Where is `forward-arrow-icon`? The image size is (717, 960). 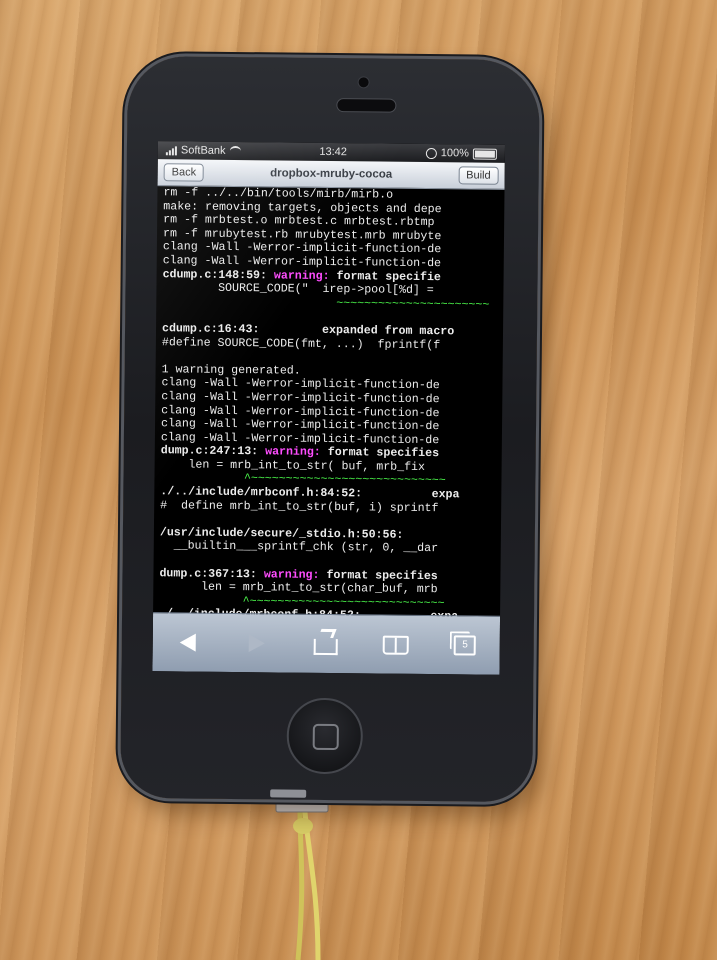
forward-arrow-icon is located at coordinates (256, 643).